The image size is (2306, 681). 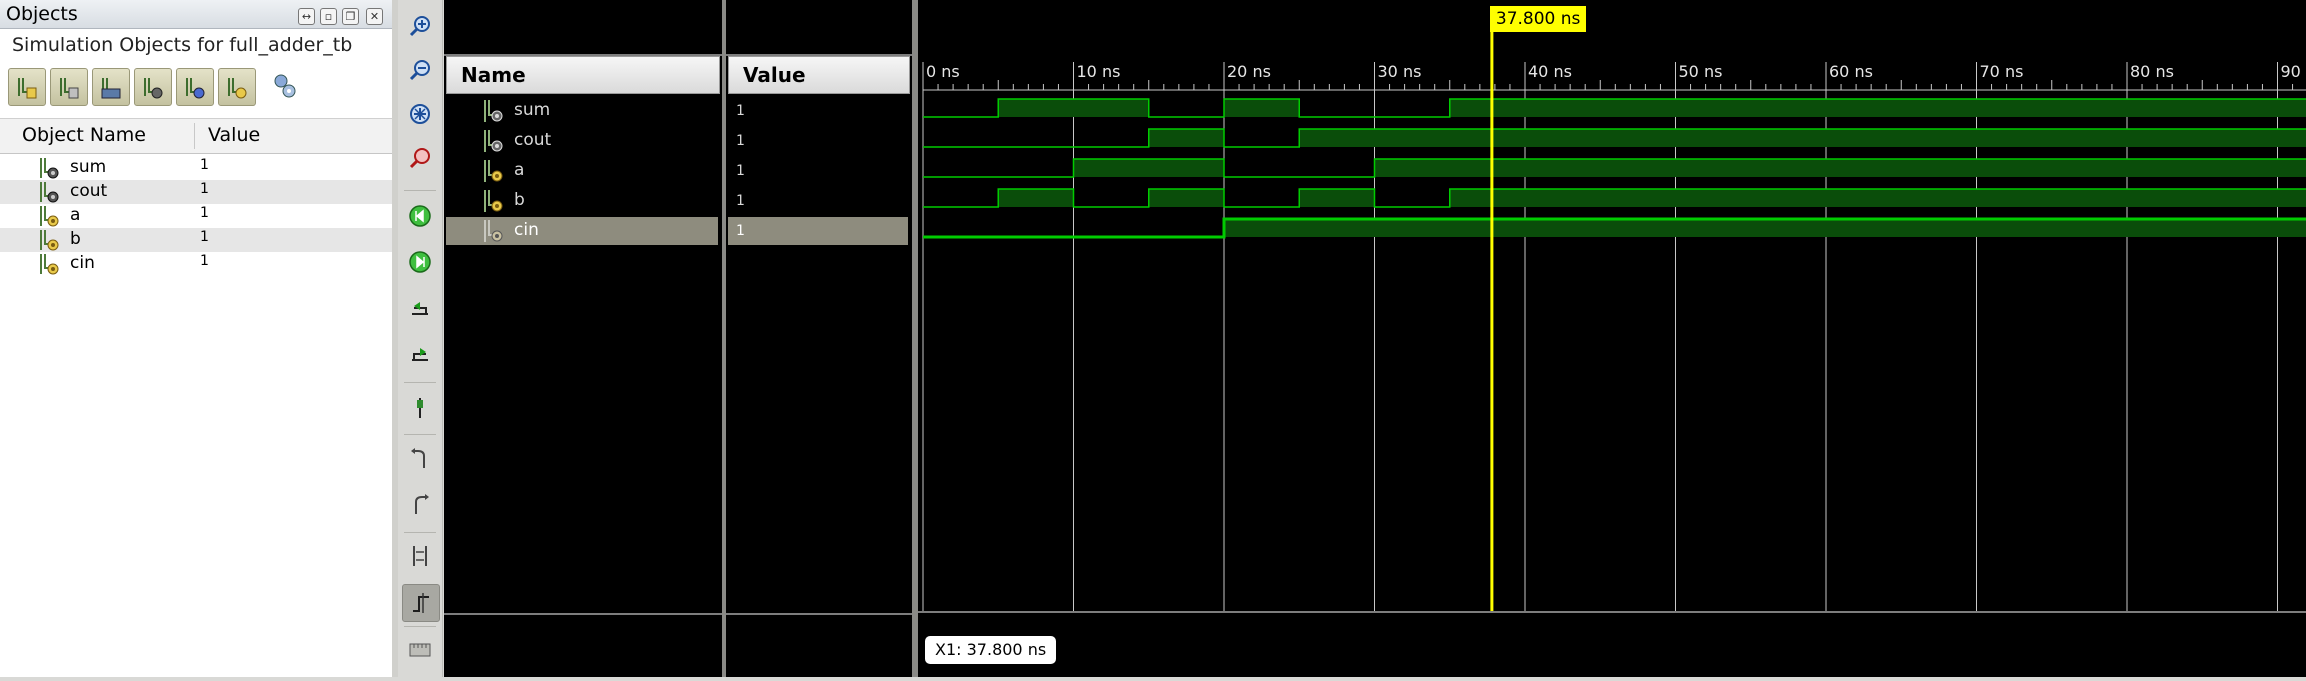 What do you see at coordinates (819, 75) in the screenshot?
I see `values-column-header: Value` at bounding box center [819, 75].